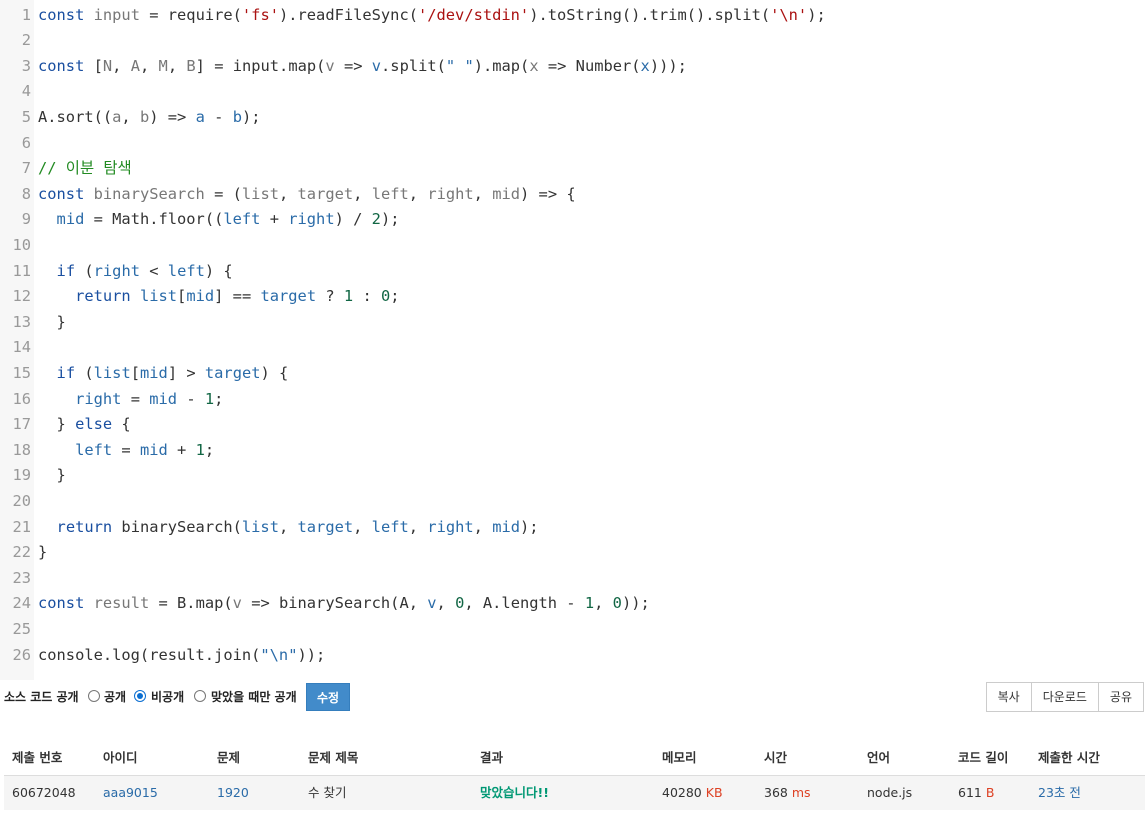 This screenshot has width=1145, height=816. What do you see at coordinates (116, 14) in the screenshot?
I see `code-token: input` at bounding box center [116, 14].